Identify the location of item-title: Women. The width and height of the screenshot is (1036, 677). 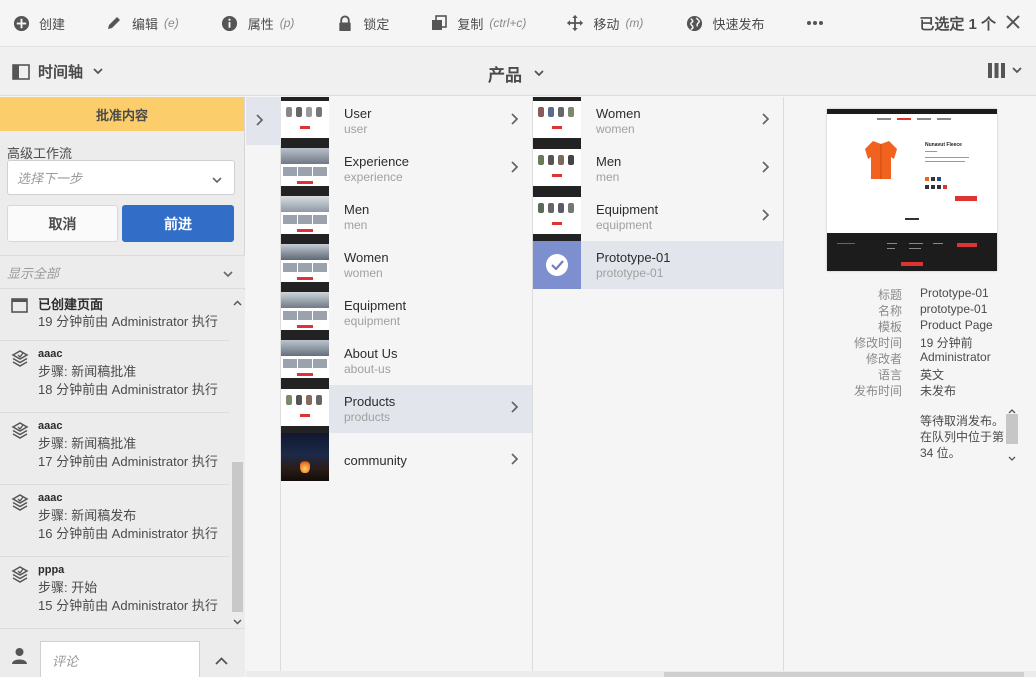
(618, 113).